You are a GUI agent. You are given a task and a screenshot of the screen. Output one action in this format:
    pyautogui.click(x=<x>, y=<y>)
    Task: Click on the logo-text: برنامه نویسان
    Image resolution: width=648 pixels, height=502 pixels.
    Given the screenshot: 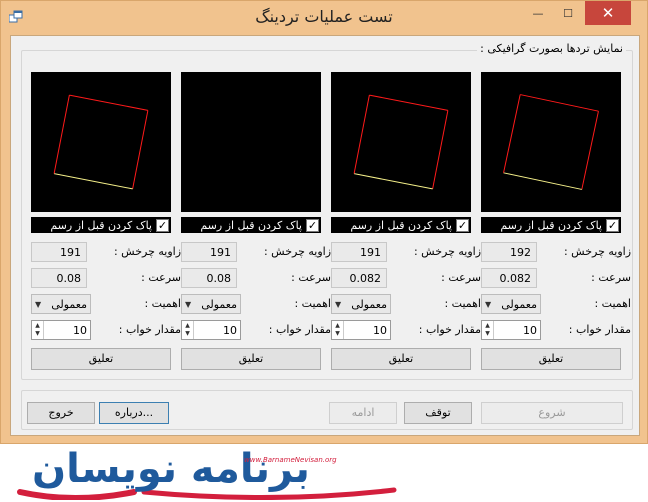 What is the action you would take?
    pyautogui.click(x=171, y=469)
    